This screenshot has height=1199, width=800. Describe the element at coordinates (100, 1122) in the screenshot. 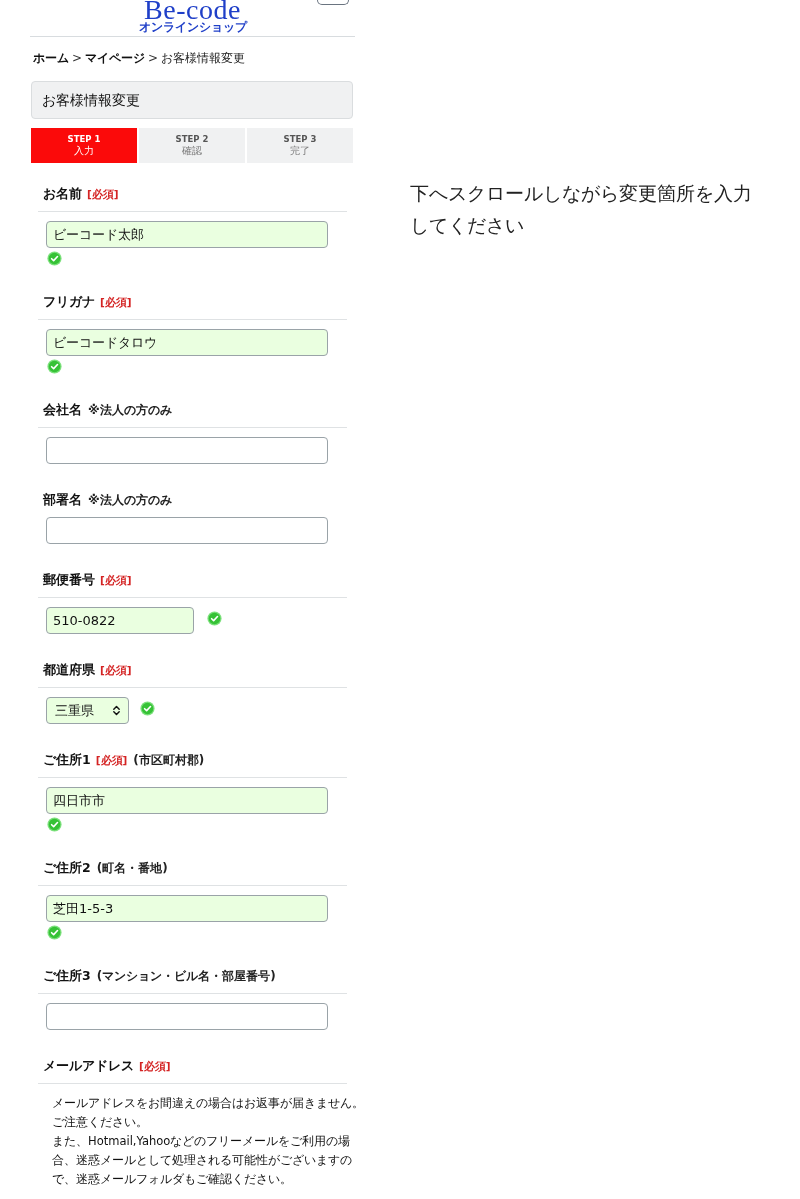

I see `notice-text: ご注意ください。` at that location.